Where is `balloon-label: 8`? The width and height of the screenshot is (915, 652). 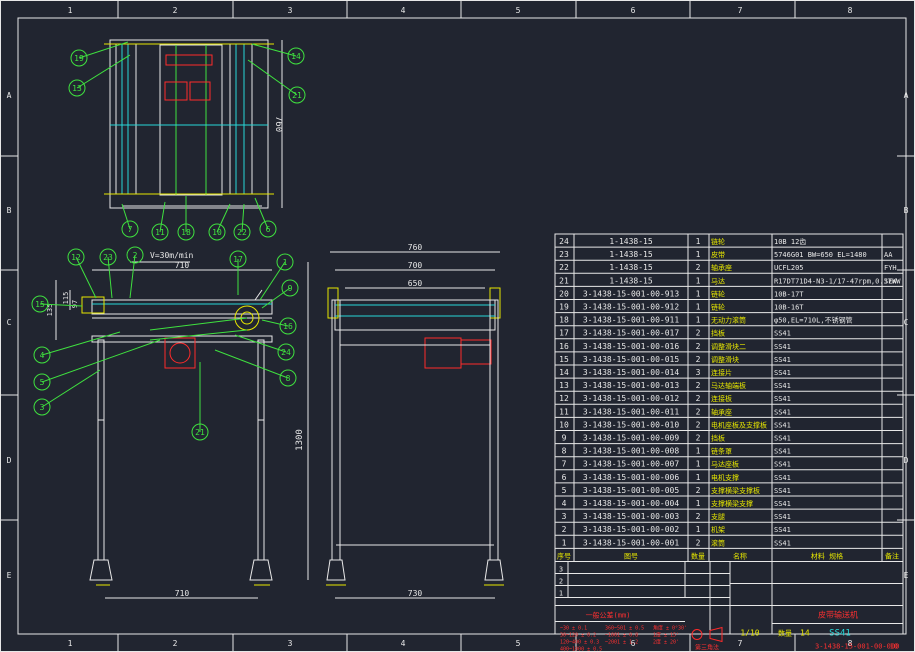 balloon-label: 8 is located at coordinates (288, 378).